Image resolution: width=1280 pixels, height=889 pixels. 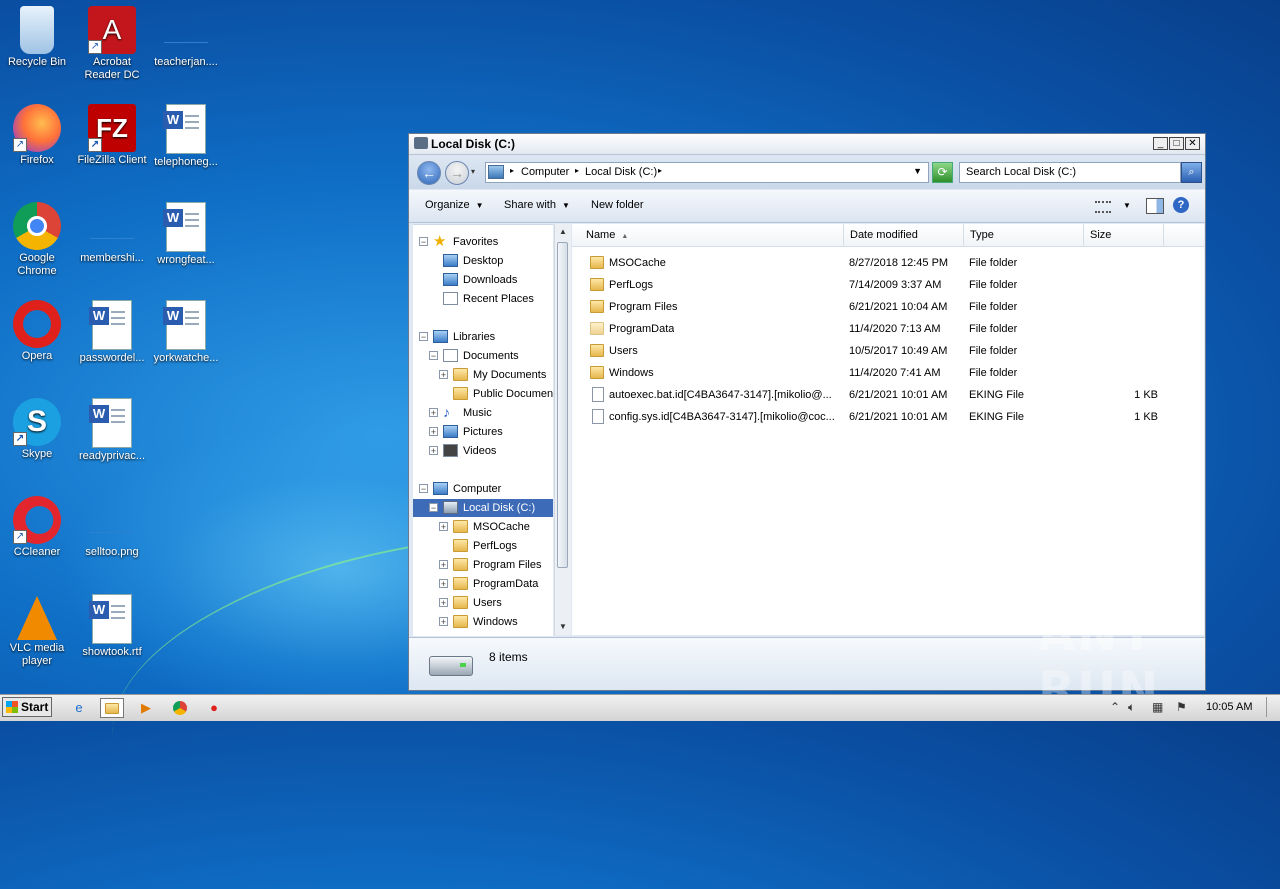 I want to click on nav-videos: + Videos, so click(x=483, y=451).